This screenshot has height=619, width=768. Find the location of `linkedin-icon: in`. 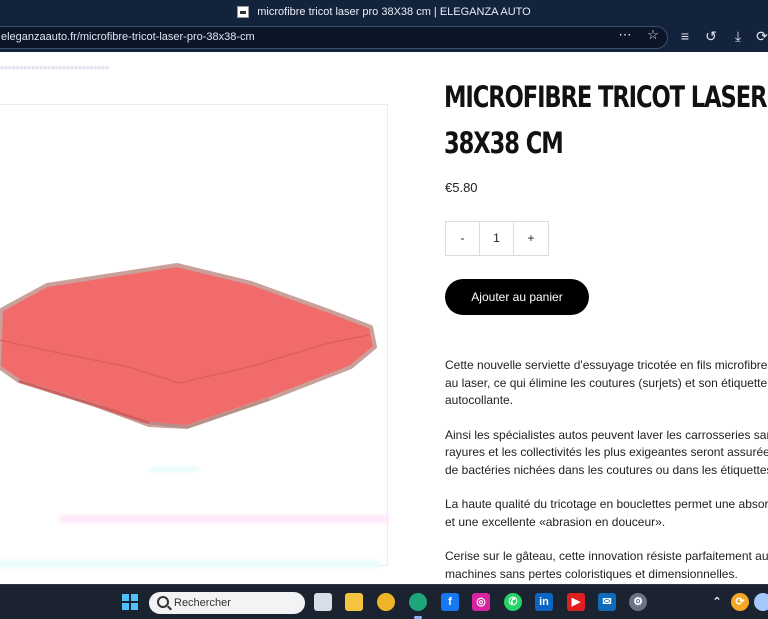

linkedin-icon: in is located at coordinates (544, 602).